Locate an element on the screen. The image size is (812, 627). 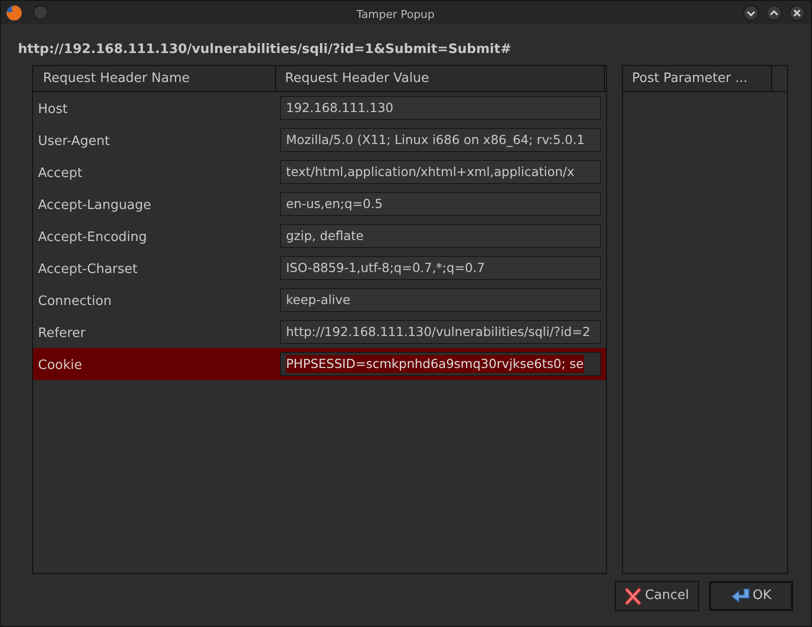
header-name: Connection is located at coordinates (75, 301).